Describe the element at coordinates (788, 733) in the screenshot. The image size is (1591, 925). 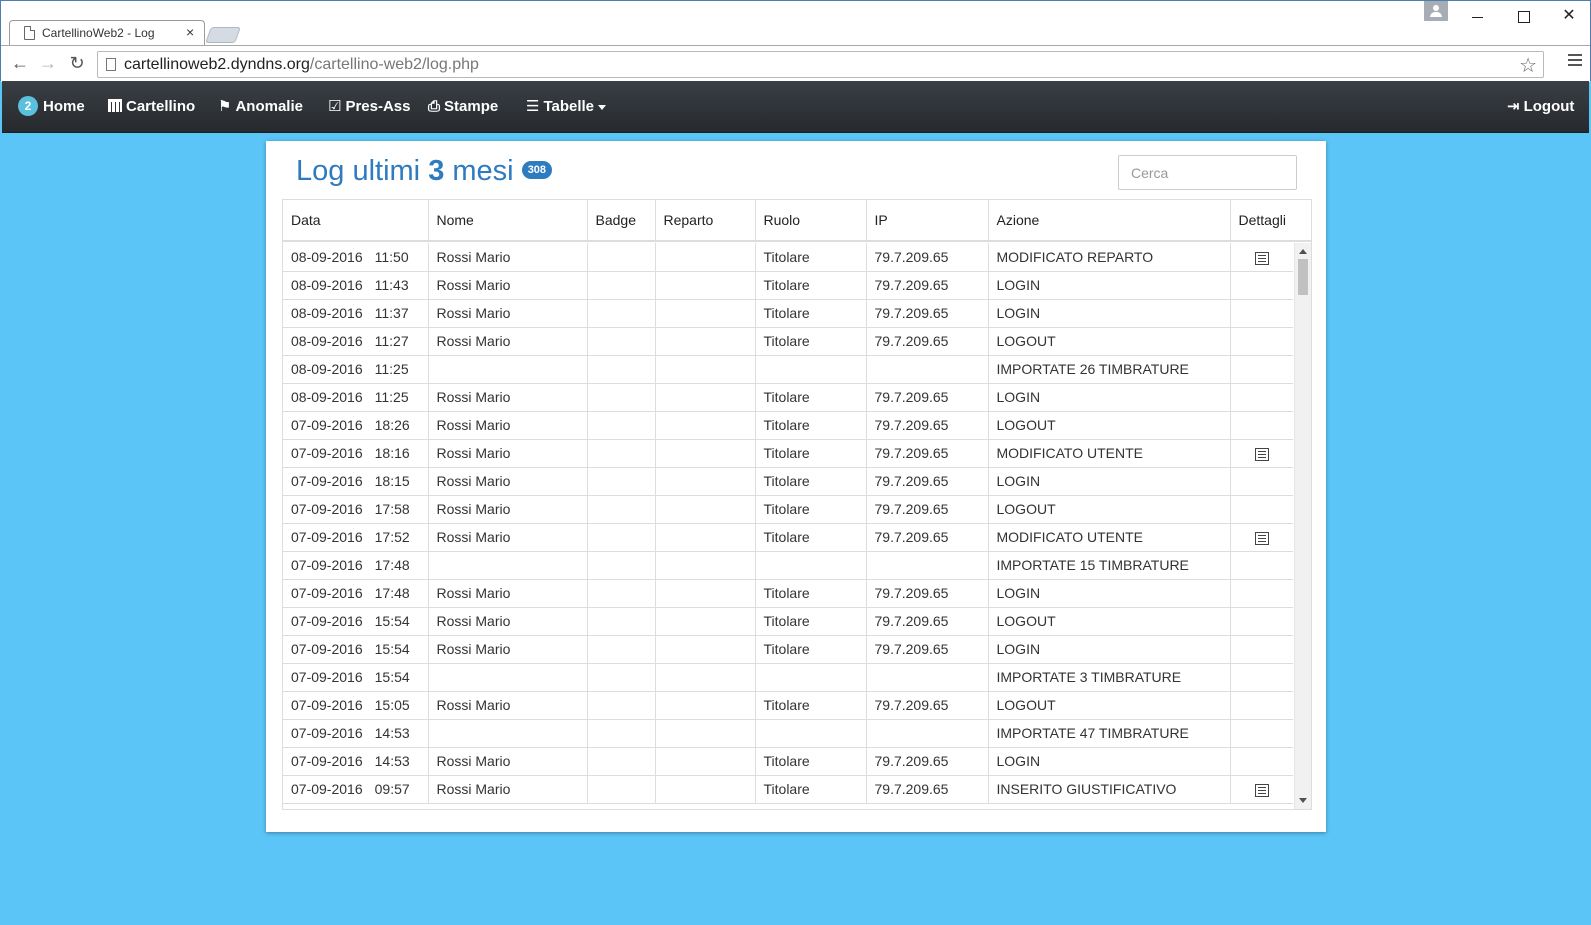
I see `table-row: 07-09-2016 14:53 IMPORTATE 47 TIMBRATURE` at that location.